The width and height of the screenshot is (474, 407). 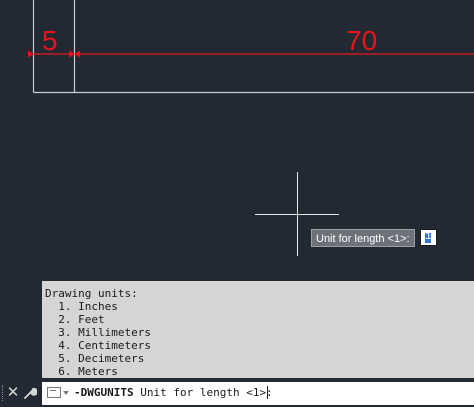 I want to click on command-line-text: -DWGUNITS Unit for length <1>:, so click(x=176, y=392).